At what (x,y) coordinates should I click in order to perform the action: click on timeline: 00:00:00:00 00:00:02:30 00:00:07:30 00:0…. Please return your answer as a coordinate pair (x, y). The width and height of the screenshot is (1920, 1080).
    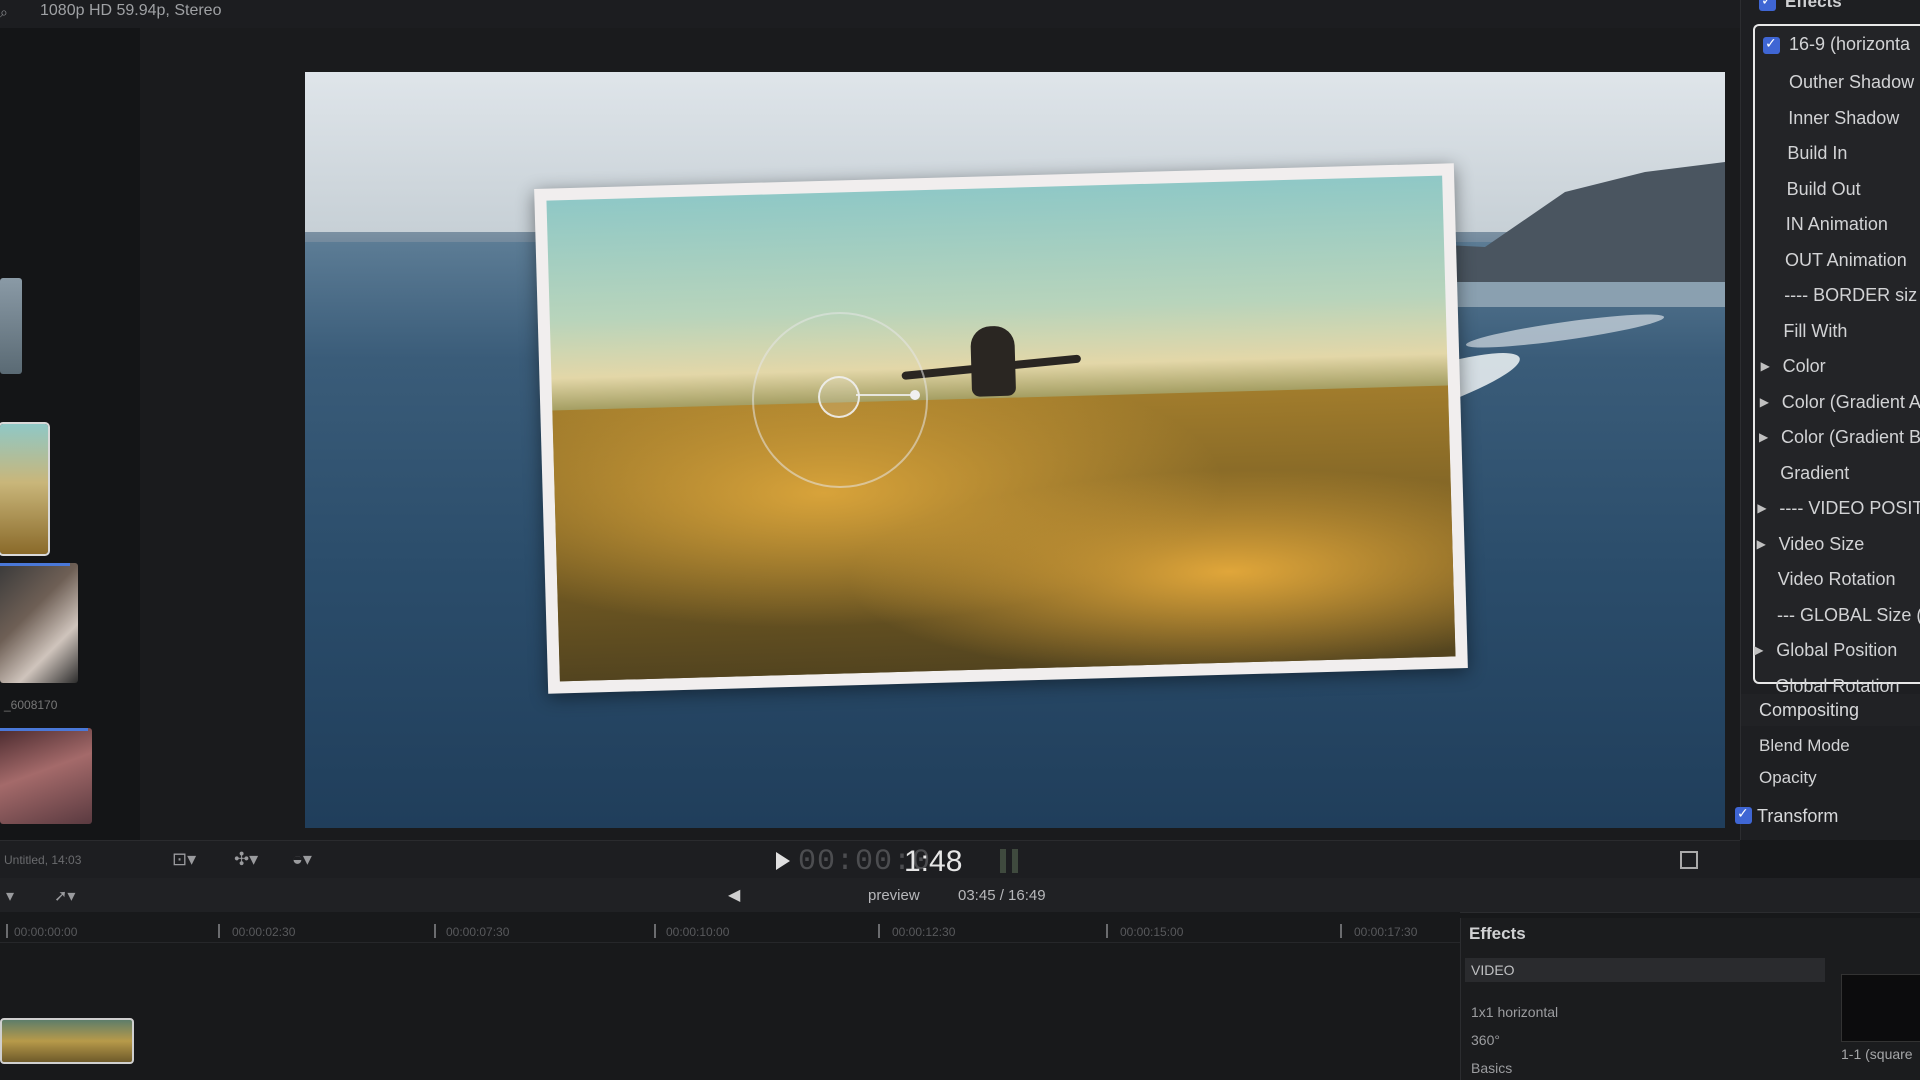
    Looking at the image, I should click on (730, 996).